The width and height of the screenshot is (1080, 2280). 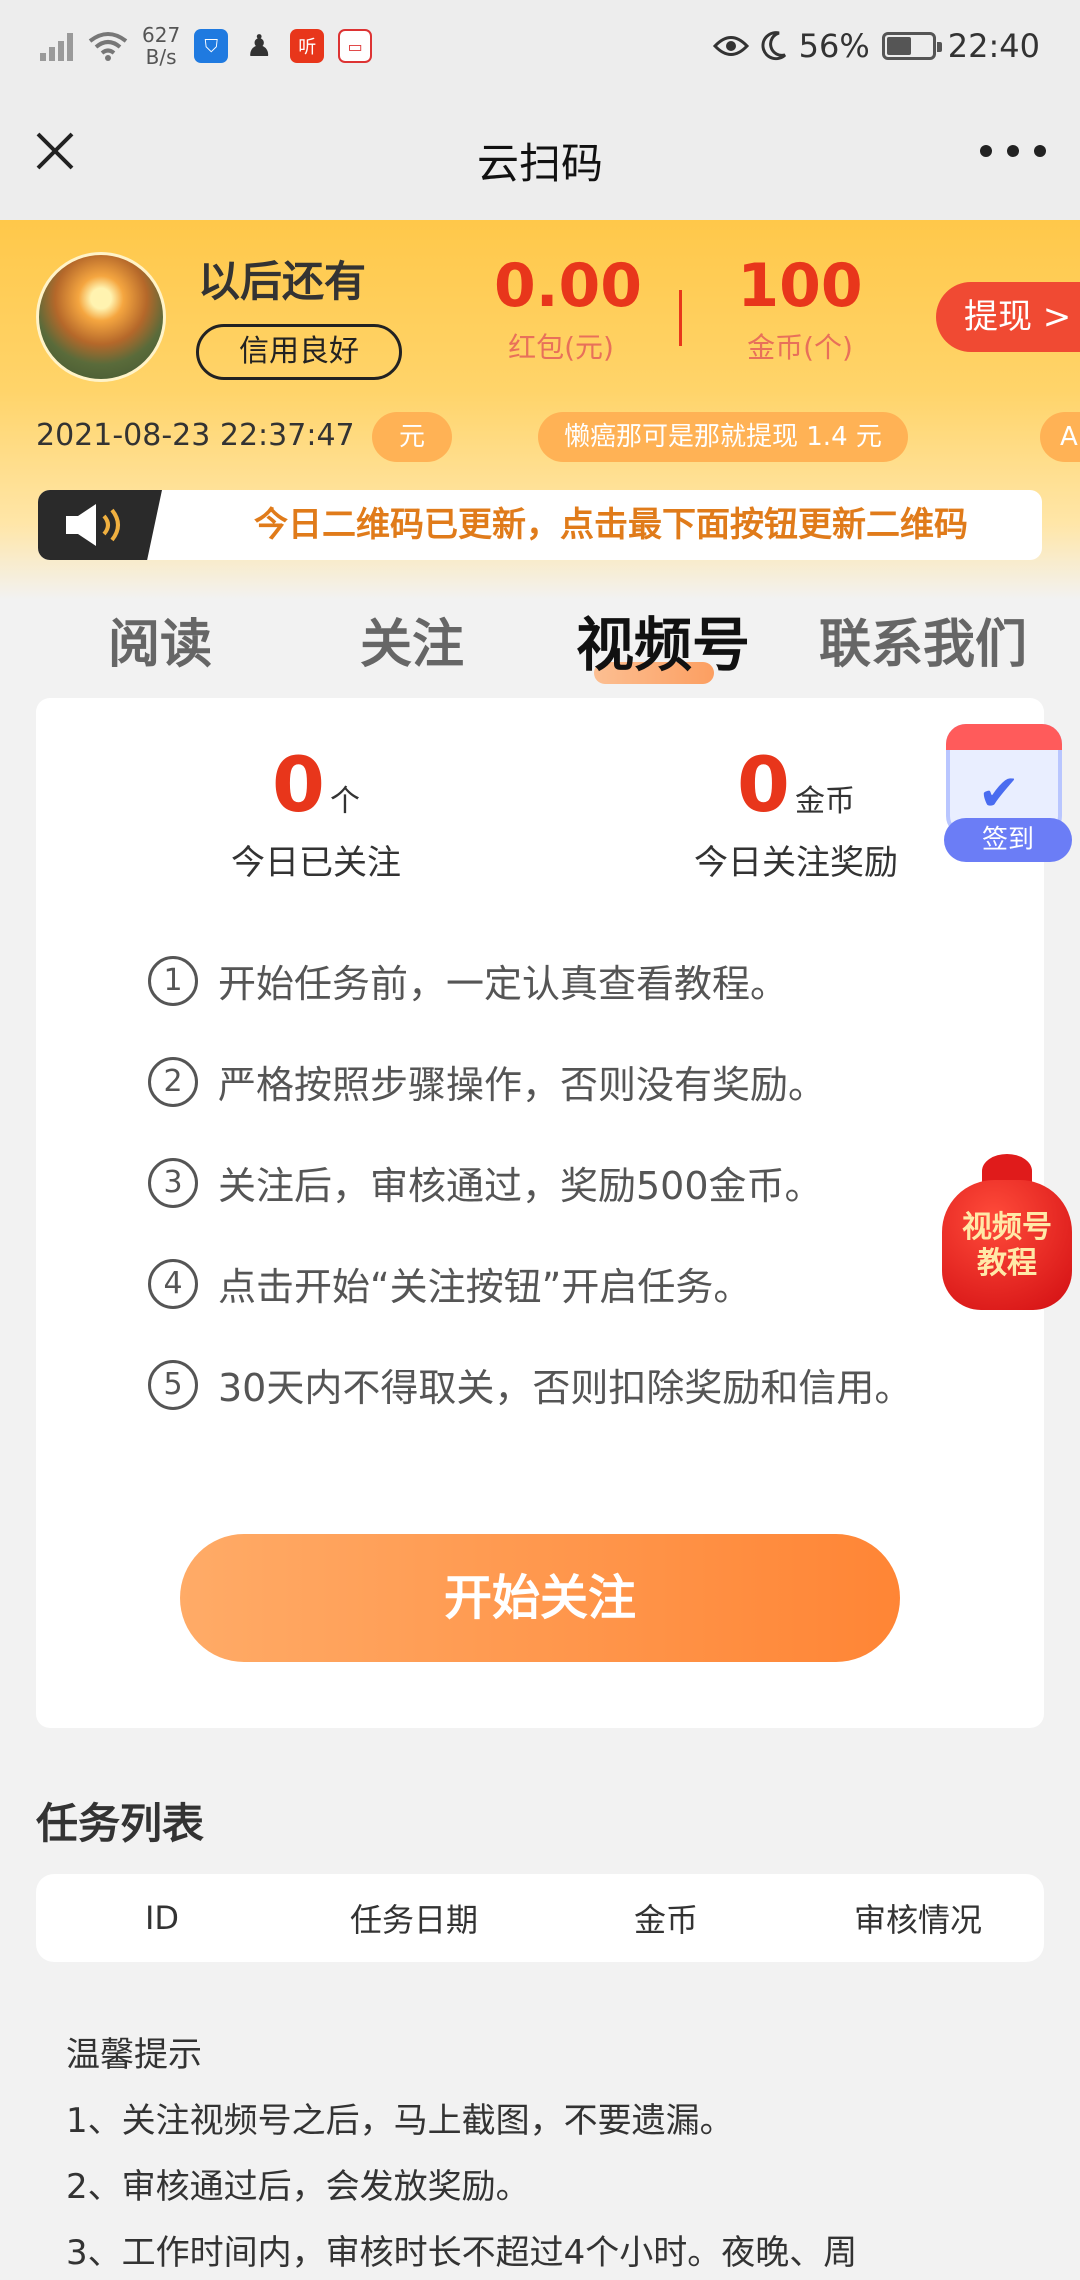 I want to click on red-packet-stat: 0.00 红包(元), so click(x=568, y=308).